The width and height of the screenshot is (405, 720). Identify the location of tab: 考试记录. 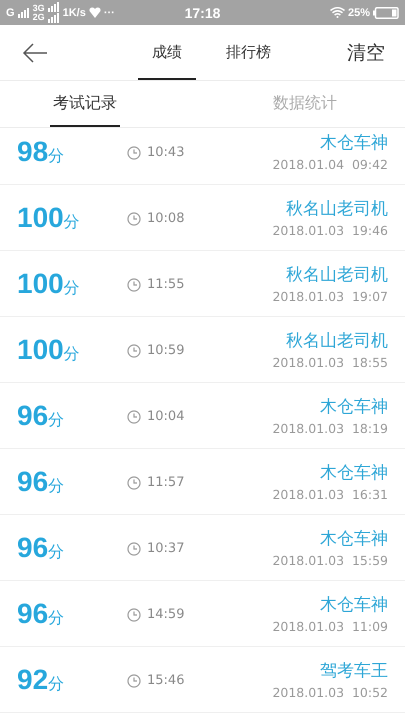
(85, 104).